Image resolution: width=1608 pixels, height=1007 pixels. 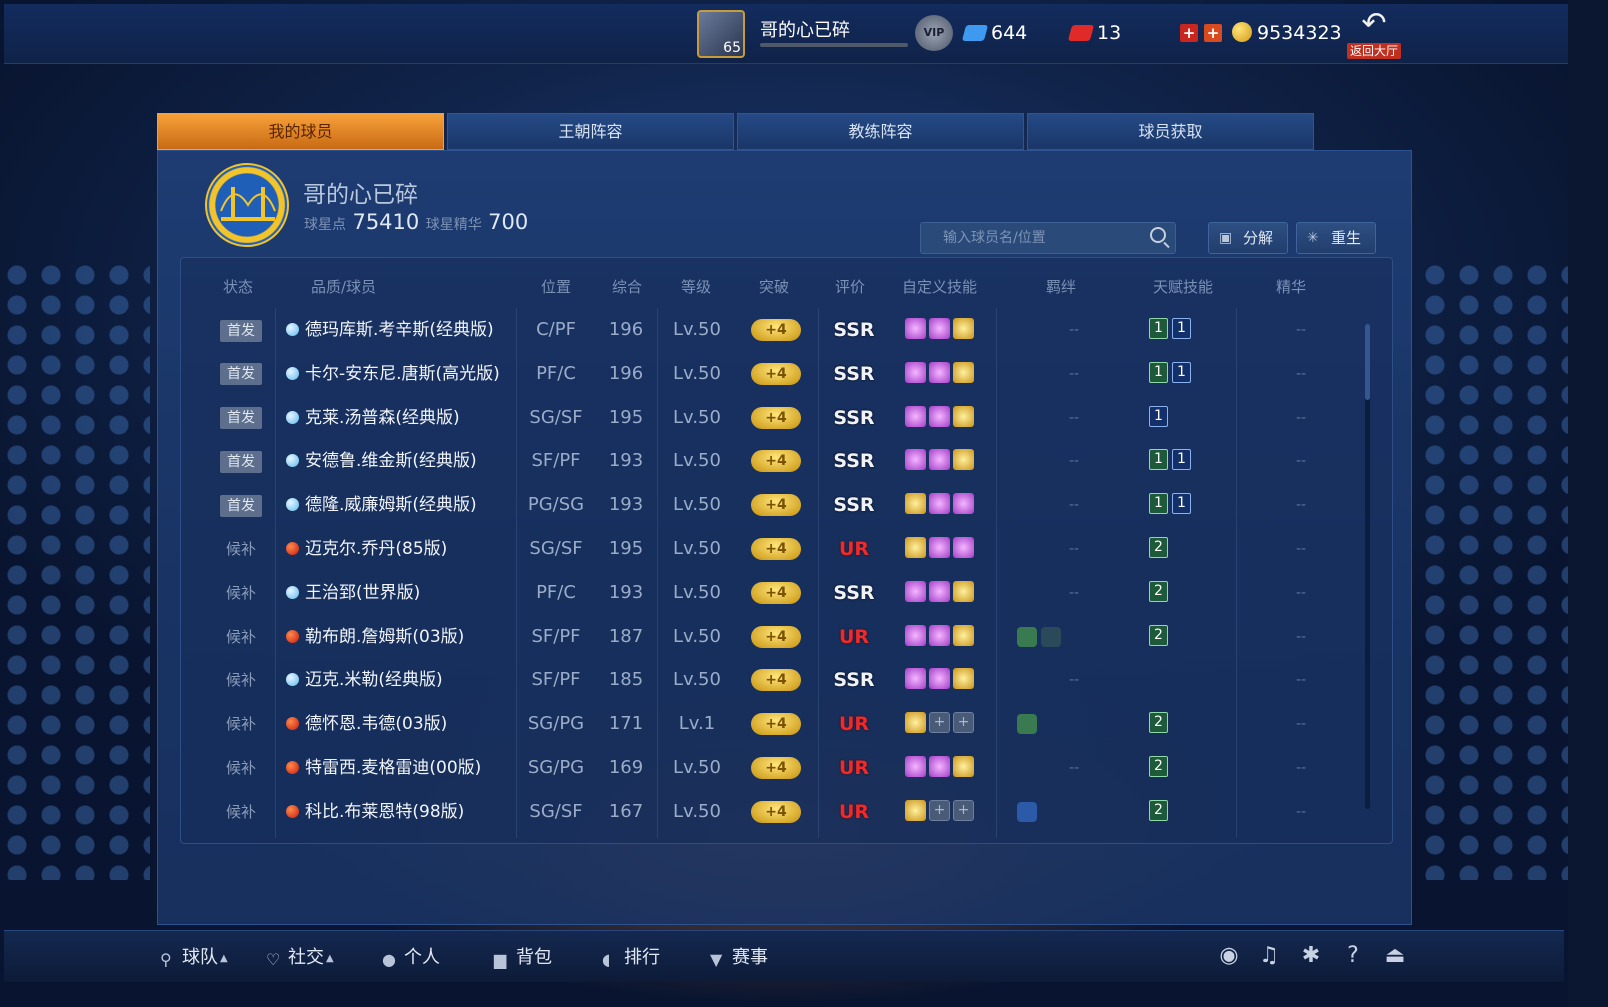 I want to click on rebirth-button: ✳ 重生, so click(x=1336, y=238).